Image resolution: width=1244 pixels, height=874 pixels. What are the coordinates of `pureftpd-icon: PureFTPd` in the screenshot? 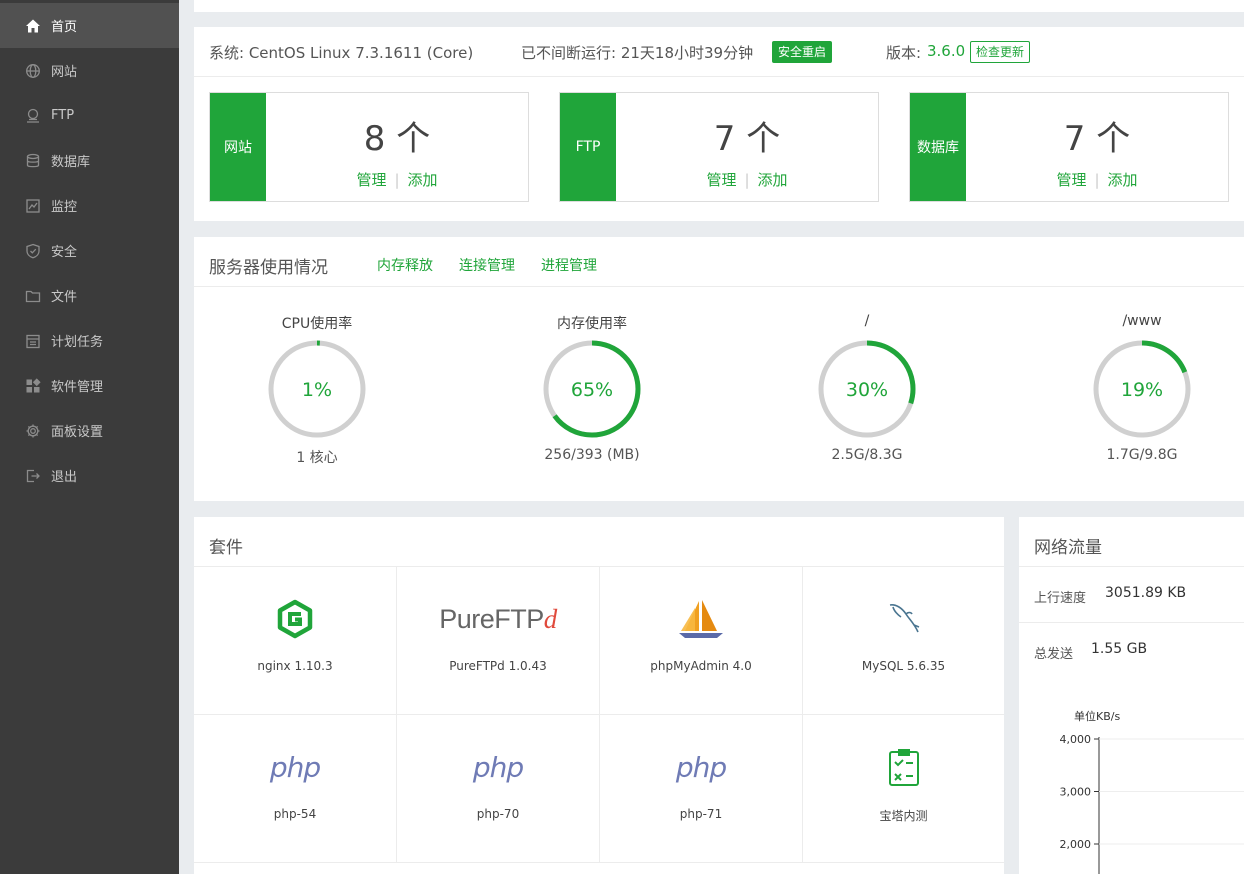 It's located at (498, 619).